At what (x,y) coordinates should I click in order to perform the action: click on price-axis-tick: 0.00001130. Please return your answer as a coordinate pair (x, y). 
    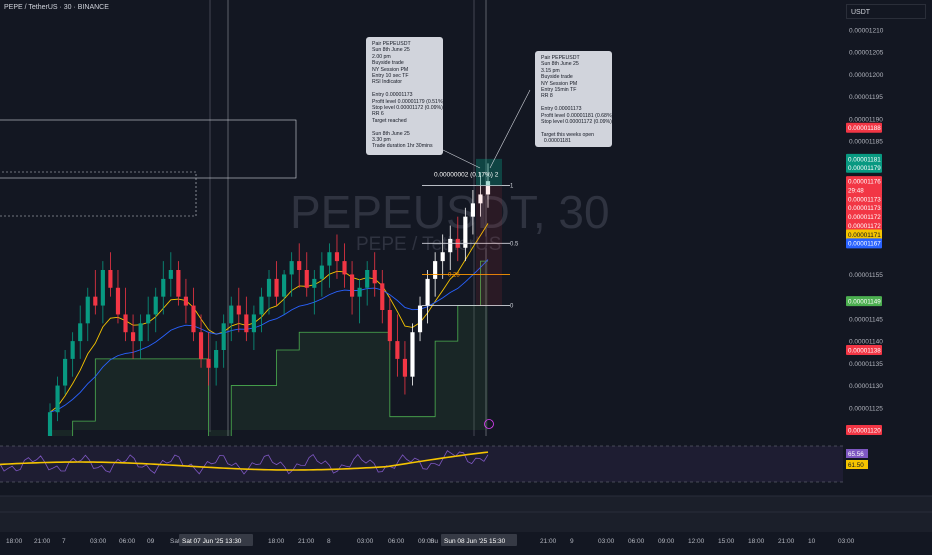
    Looking at the image, I should click on (866, 386).